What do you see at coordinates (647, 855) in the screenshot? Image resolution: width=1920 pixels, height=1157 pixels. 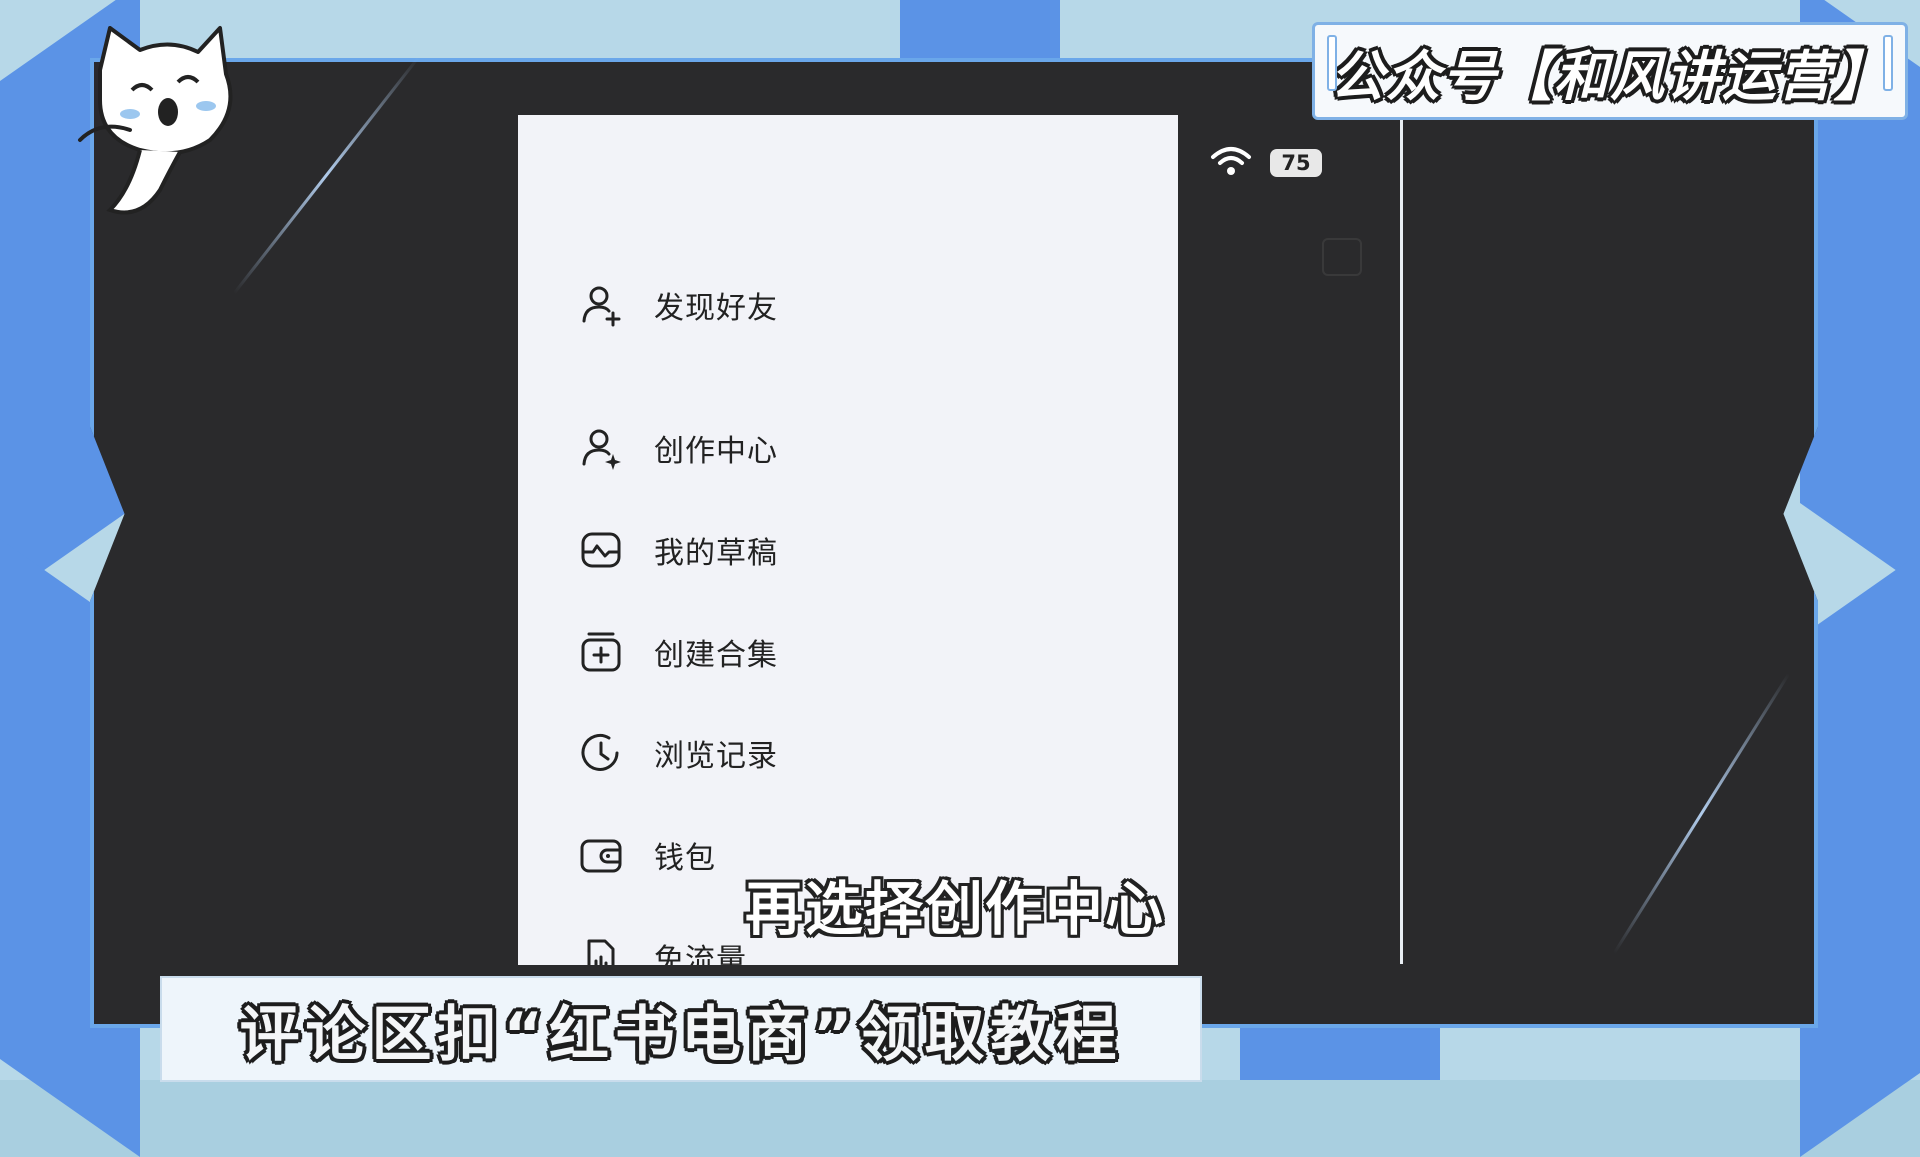 I see `menu-item-wallet: 钱包` at bounding box center [647, 855].